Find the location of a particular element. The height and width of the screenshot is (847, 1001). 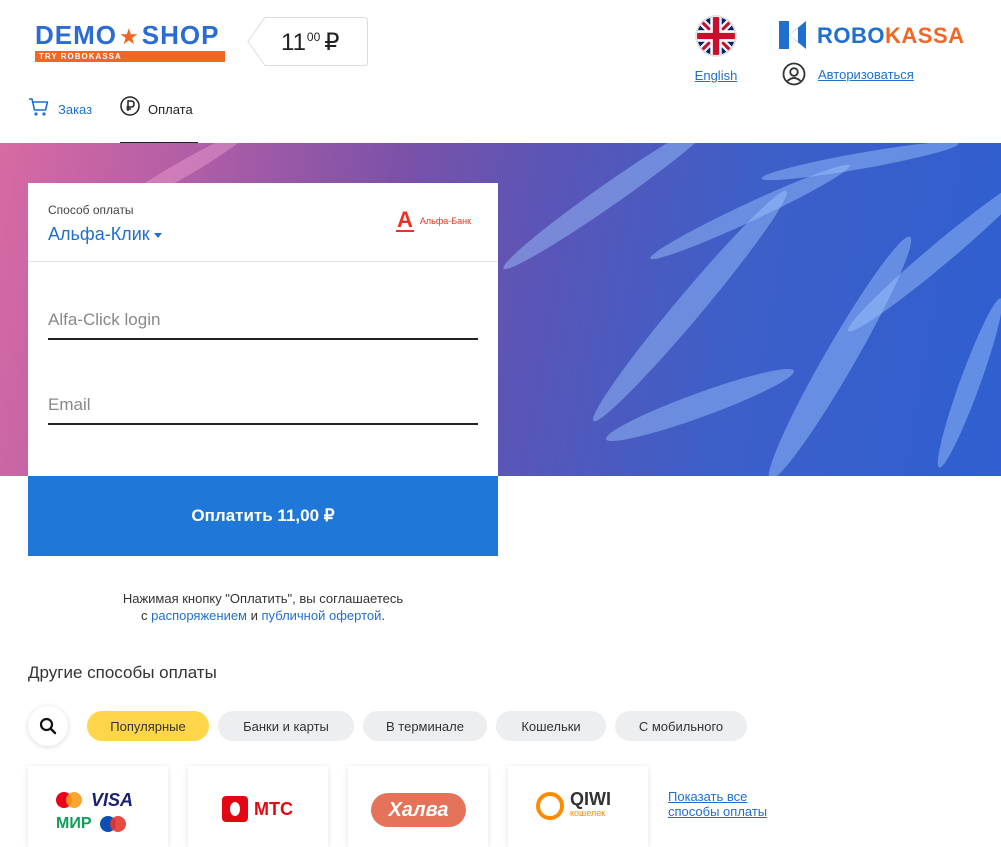

brand-part2: KASSA is located at coordinates (925, 35).